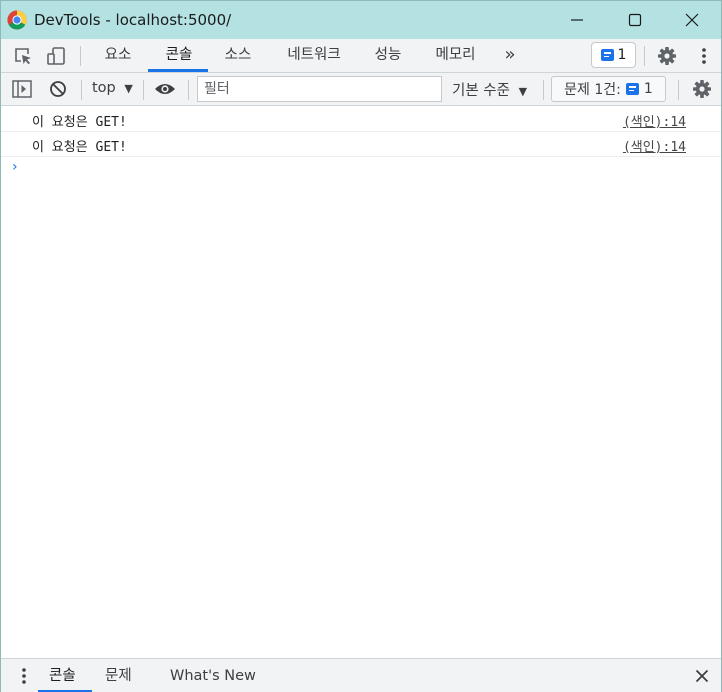  Describe the element at coordinates (118, 675) in the screenshot. I see `drawer-tab-issues: 문제` at that location.